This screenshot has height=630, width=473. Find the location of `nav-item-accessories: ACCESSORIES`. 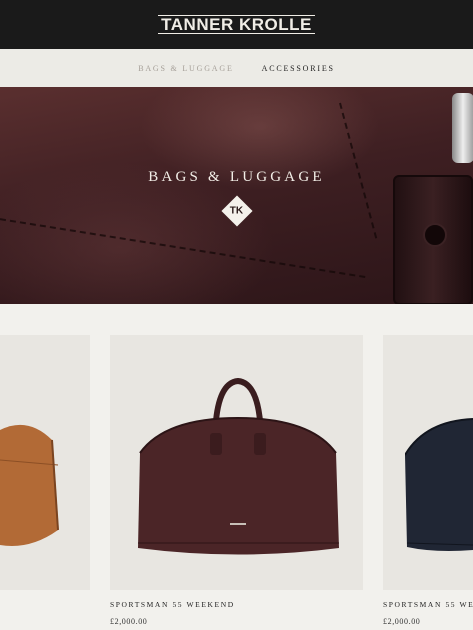

nav-item-accessories: ACCESSORIES is located at coordinates (298, 68).